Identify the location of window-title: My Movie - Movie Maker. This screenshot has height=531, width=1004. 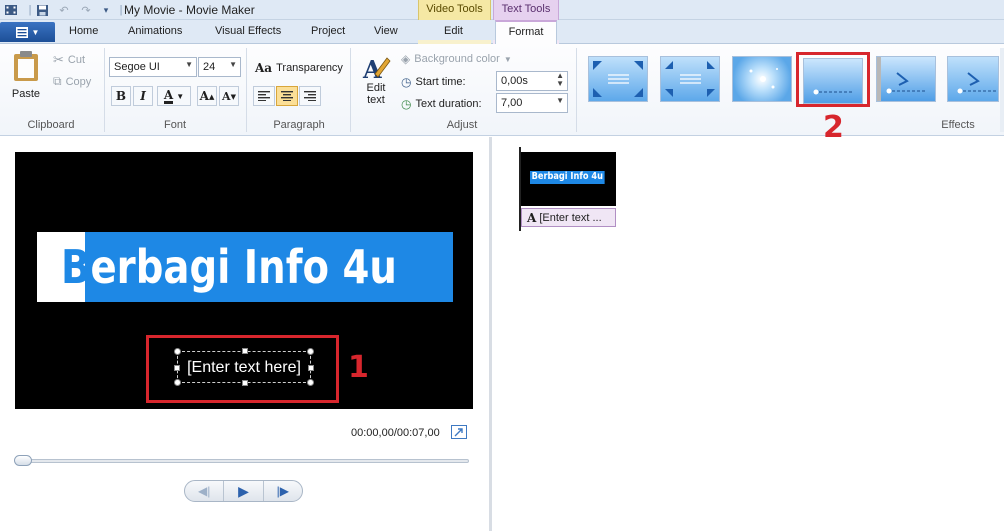
(189, 10).